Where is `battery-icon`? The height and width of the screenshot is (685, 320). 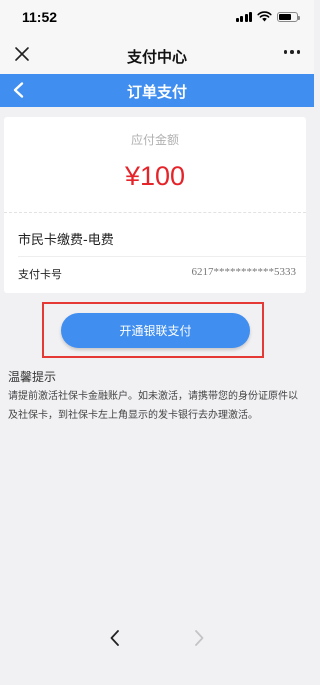
battery-icon is located at coordinates (288, 16).